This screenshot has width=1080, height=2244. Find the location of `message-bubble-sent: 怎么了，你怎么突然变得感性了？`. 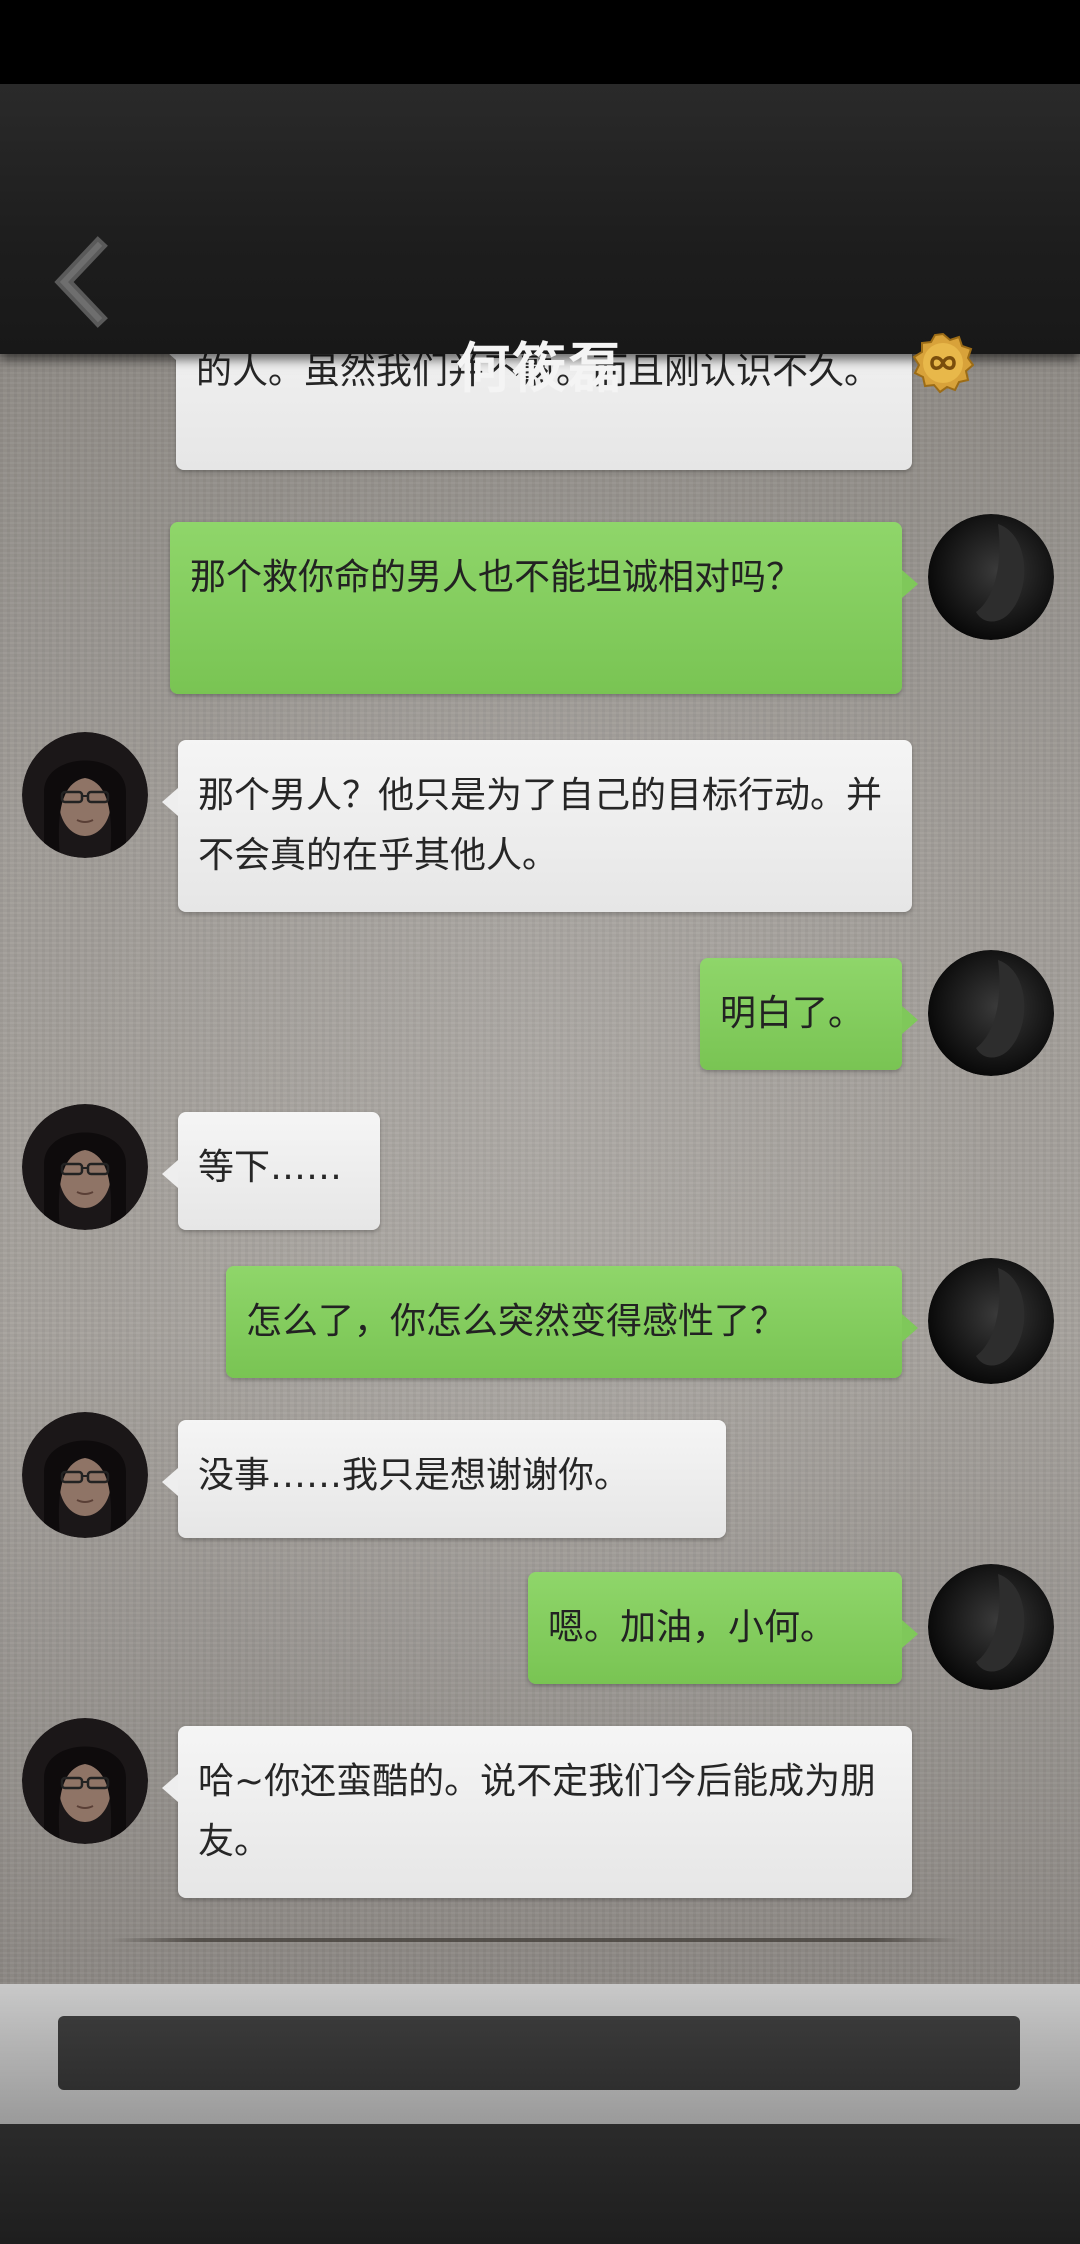

message-bubble-sent: 怎么了，你怎么突然变得感性了？ is located at coordinates (572, 1322).